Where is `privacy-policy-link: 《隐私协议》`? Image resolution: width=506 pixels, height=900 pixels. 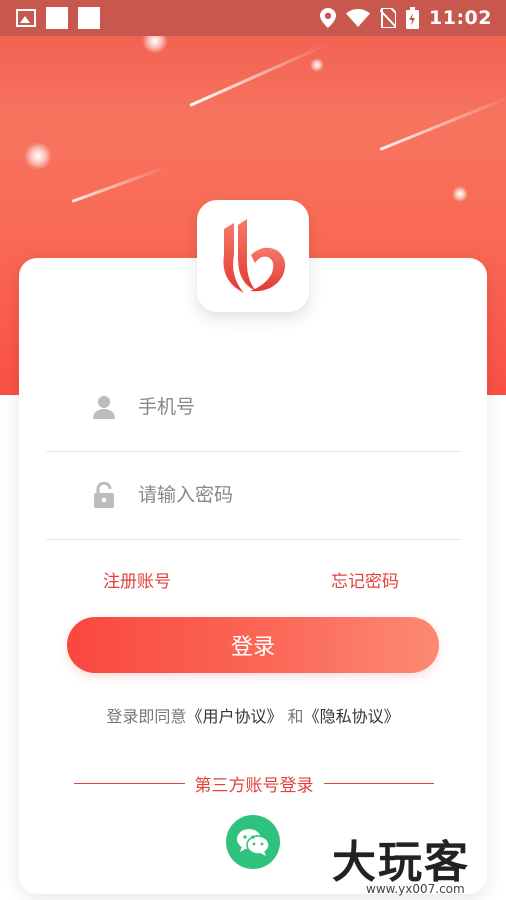 privacy-policy-link: 《隐私协议》 is located at coordinates (352, 716).